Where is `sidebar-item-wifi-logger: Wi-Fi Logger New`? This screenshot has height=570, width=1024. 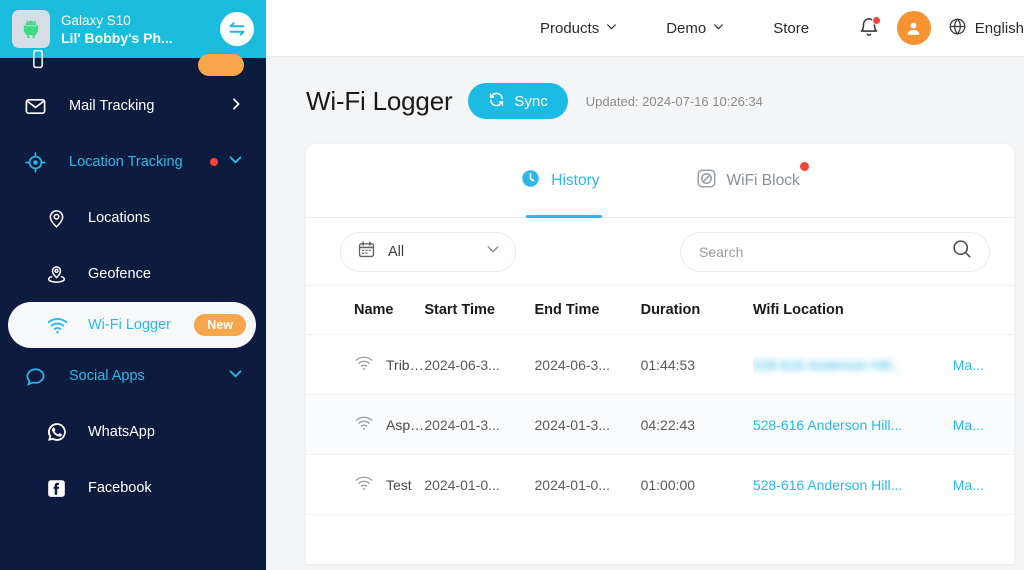
sidebar-item-wifi-logger: Wi-Fi Logger New is located at coordinates (132, 325).